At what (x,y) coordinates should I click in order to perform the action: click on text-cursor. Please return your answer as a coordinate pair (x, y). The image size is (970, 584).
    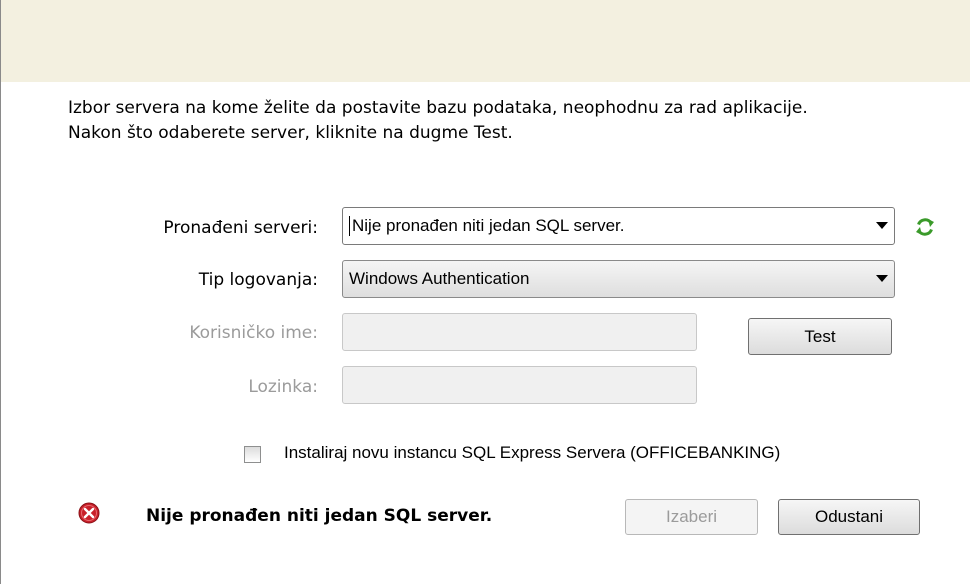
    Looking at the image, I should click on (349, 226).